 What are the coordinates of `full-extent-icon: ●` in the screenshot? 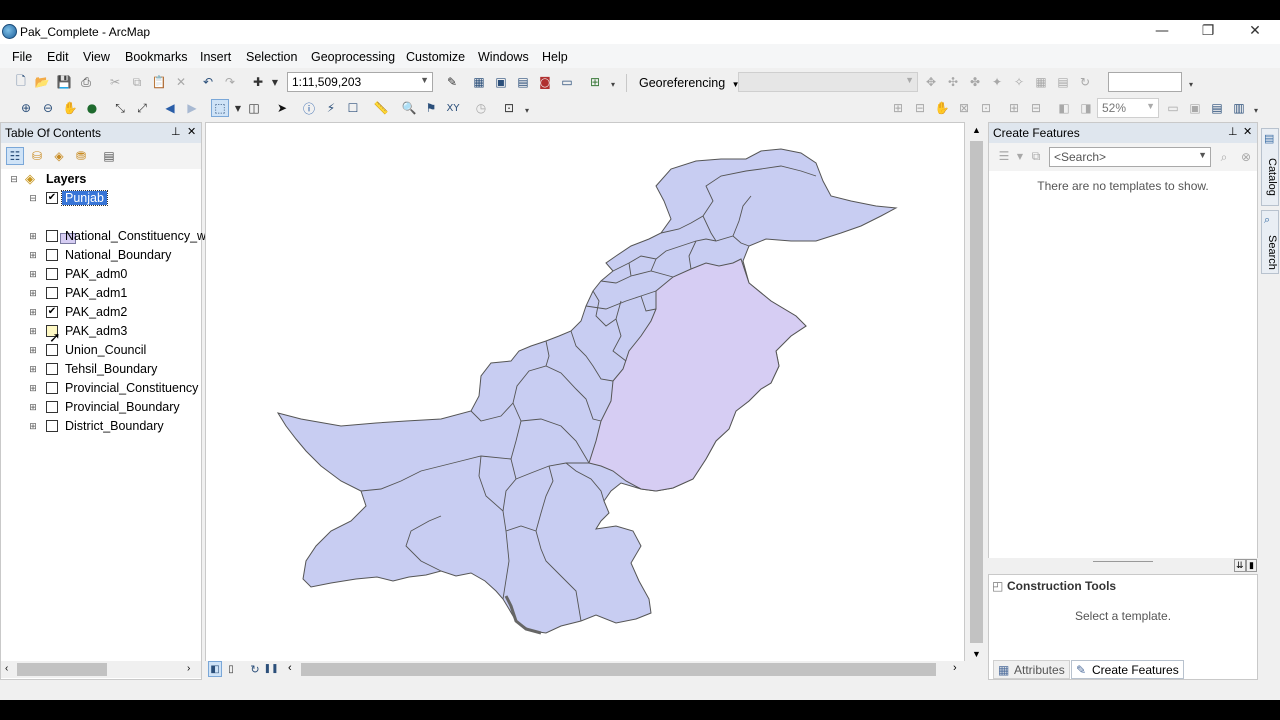 It's located at (92, 108).